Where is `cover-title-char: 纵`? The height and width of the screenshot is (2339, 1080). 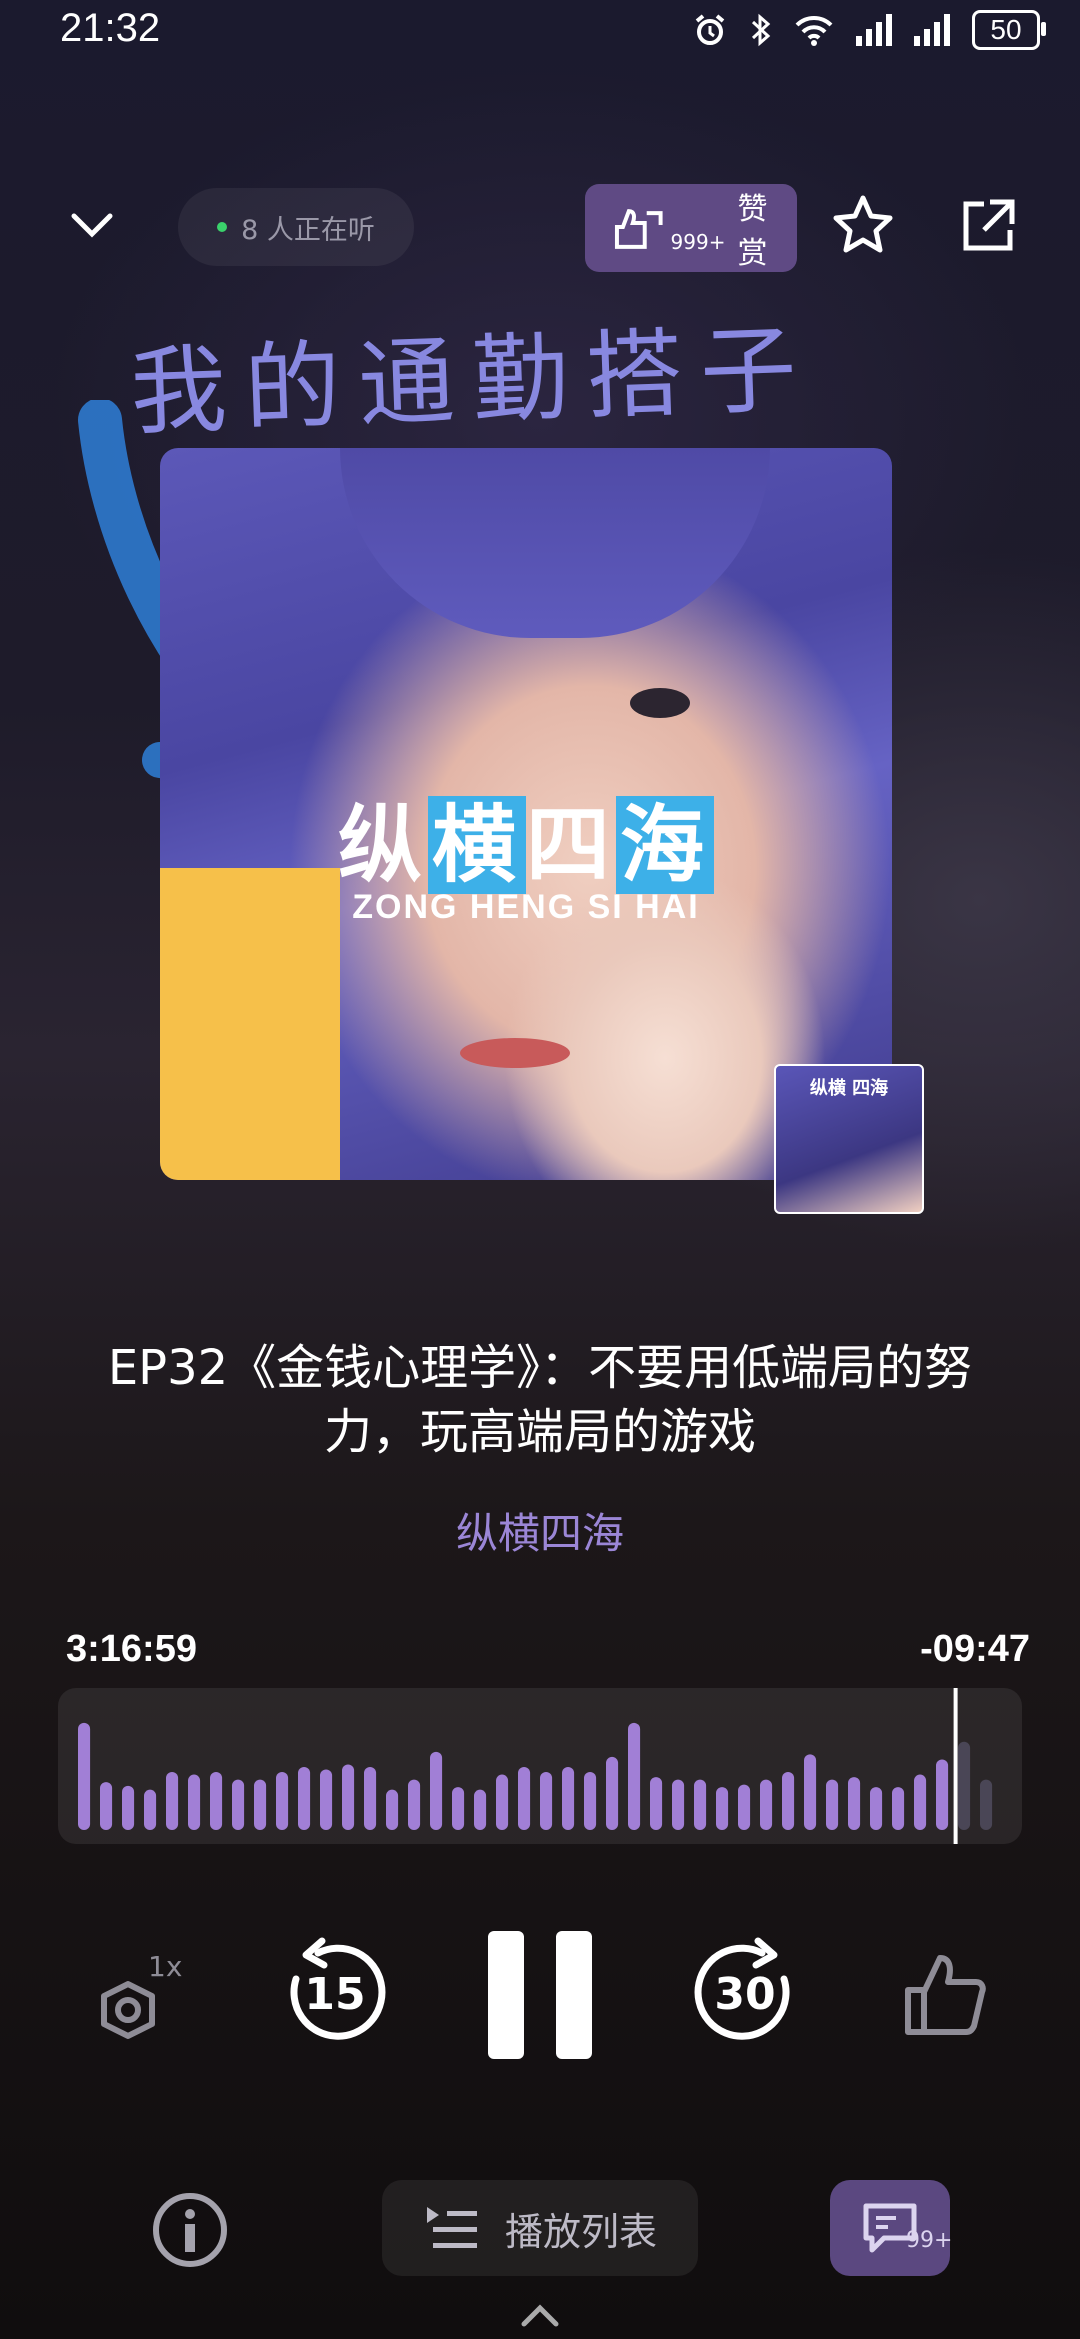
cover-title-char: 纵 is located at coordinates (382, 845).